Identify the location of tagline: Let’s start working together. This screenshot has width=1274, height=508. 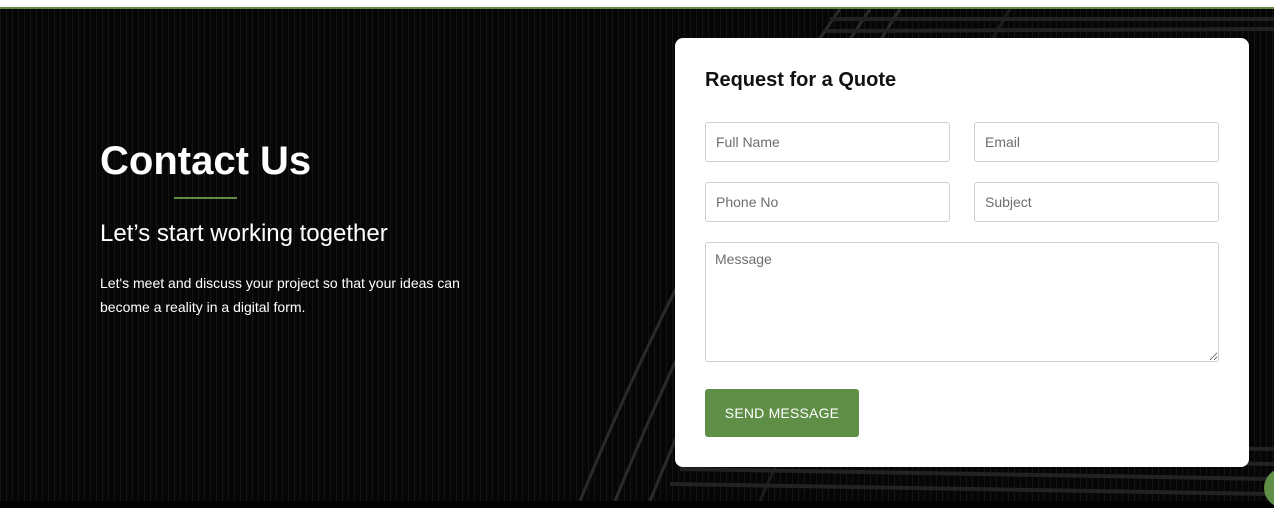
(244, 233).